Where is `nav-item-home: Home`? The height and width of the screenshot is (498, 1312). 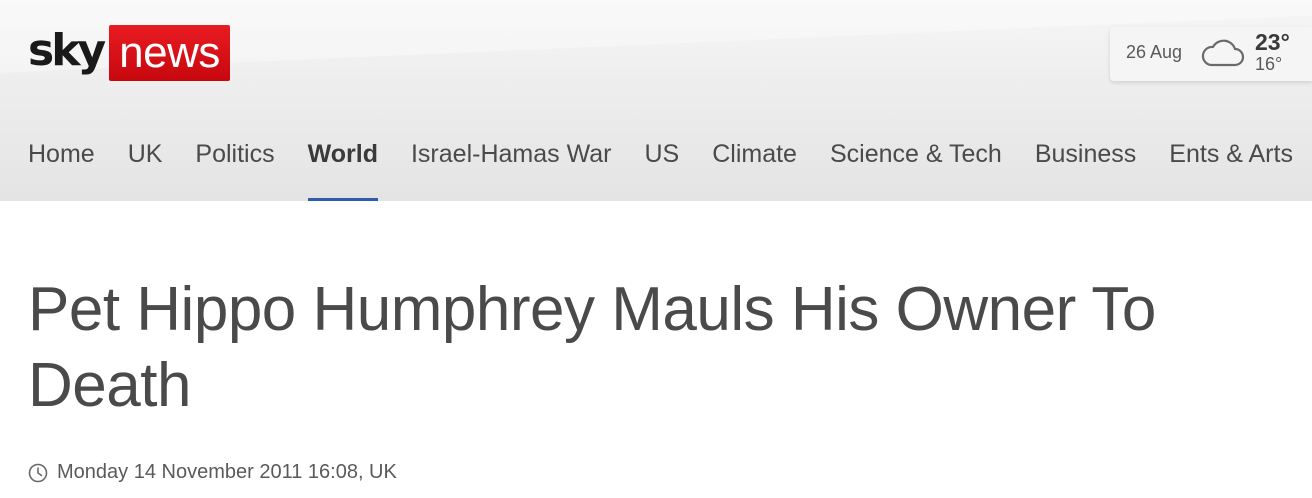 nav-item-home: Home is located at coordinates (61, 170).